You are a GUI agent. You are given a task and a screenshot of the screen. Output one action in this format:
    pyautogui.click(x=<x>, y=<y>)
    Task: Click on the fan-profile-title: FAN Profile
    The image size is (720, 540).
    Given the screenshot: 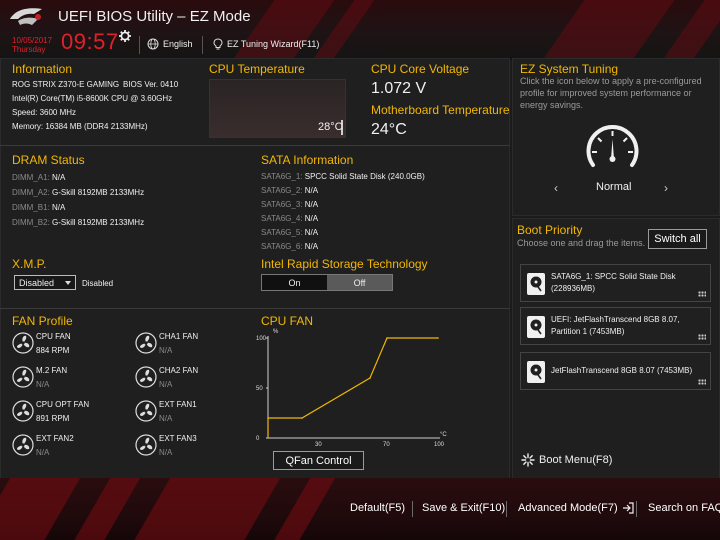 What is the action you would take?
    pyautogui.click(x=42, y=321)
    